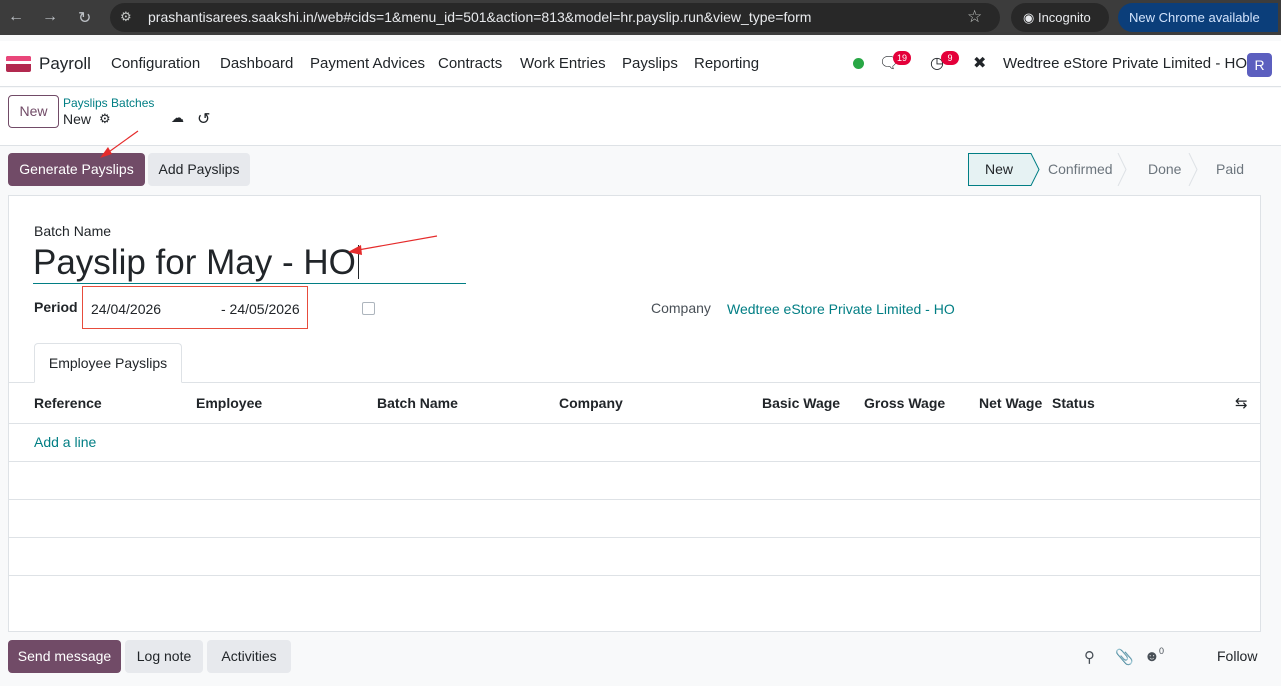 The image size is (1281, 686). Describe the element at coordinates (1089, 657) in the screenshot. I see `search-icon: ⚲` at that location.